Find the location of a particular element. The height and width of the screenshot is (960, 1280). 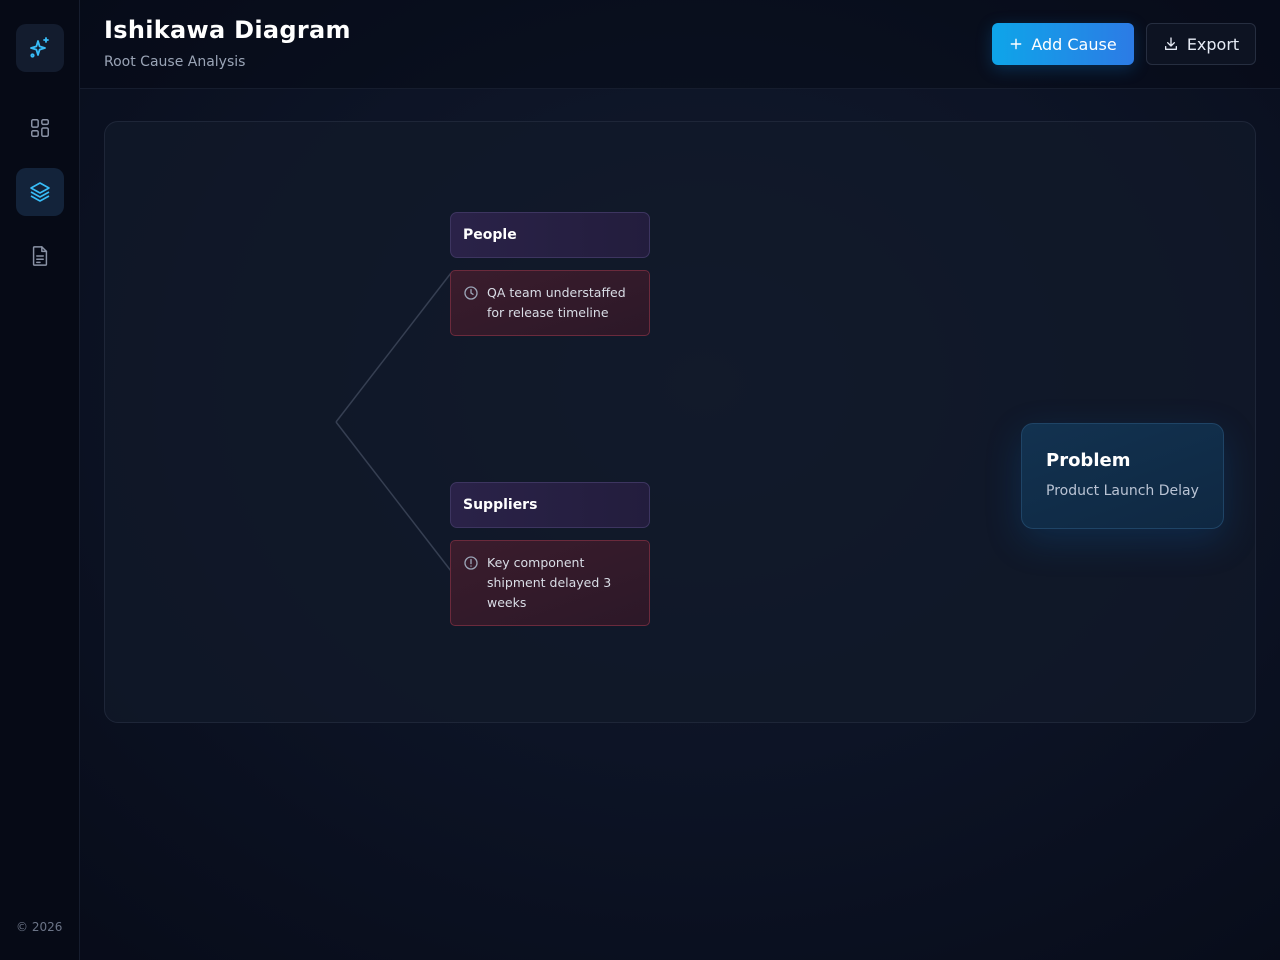

sidebar-item-documents is located at coordinates (40, 256).